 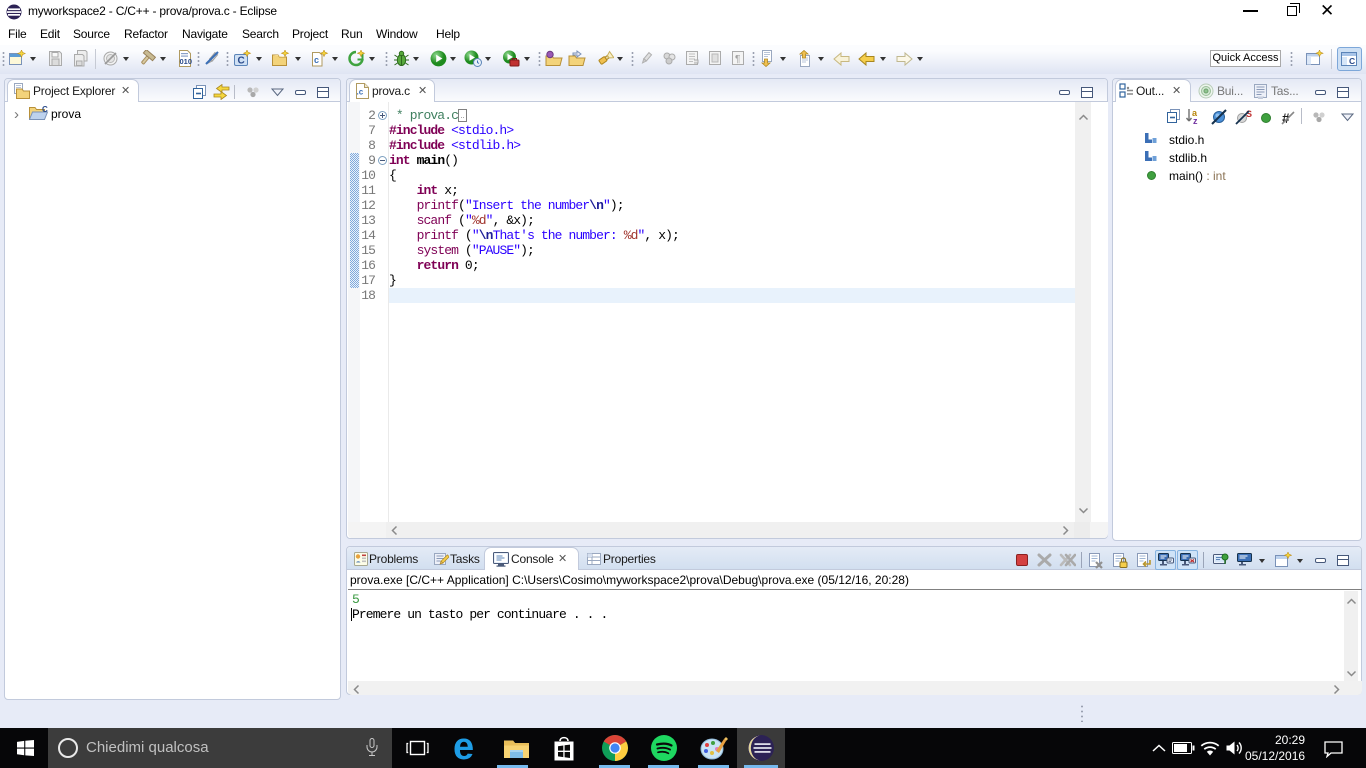 I want to click on svg-text: c, so click(x=316, y=60).